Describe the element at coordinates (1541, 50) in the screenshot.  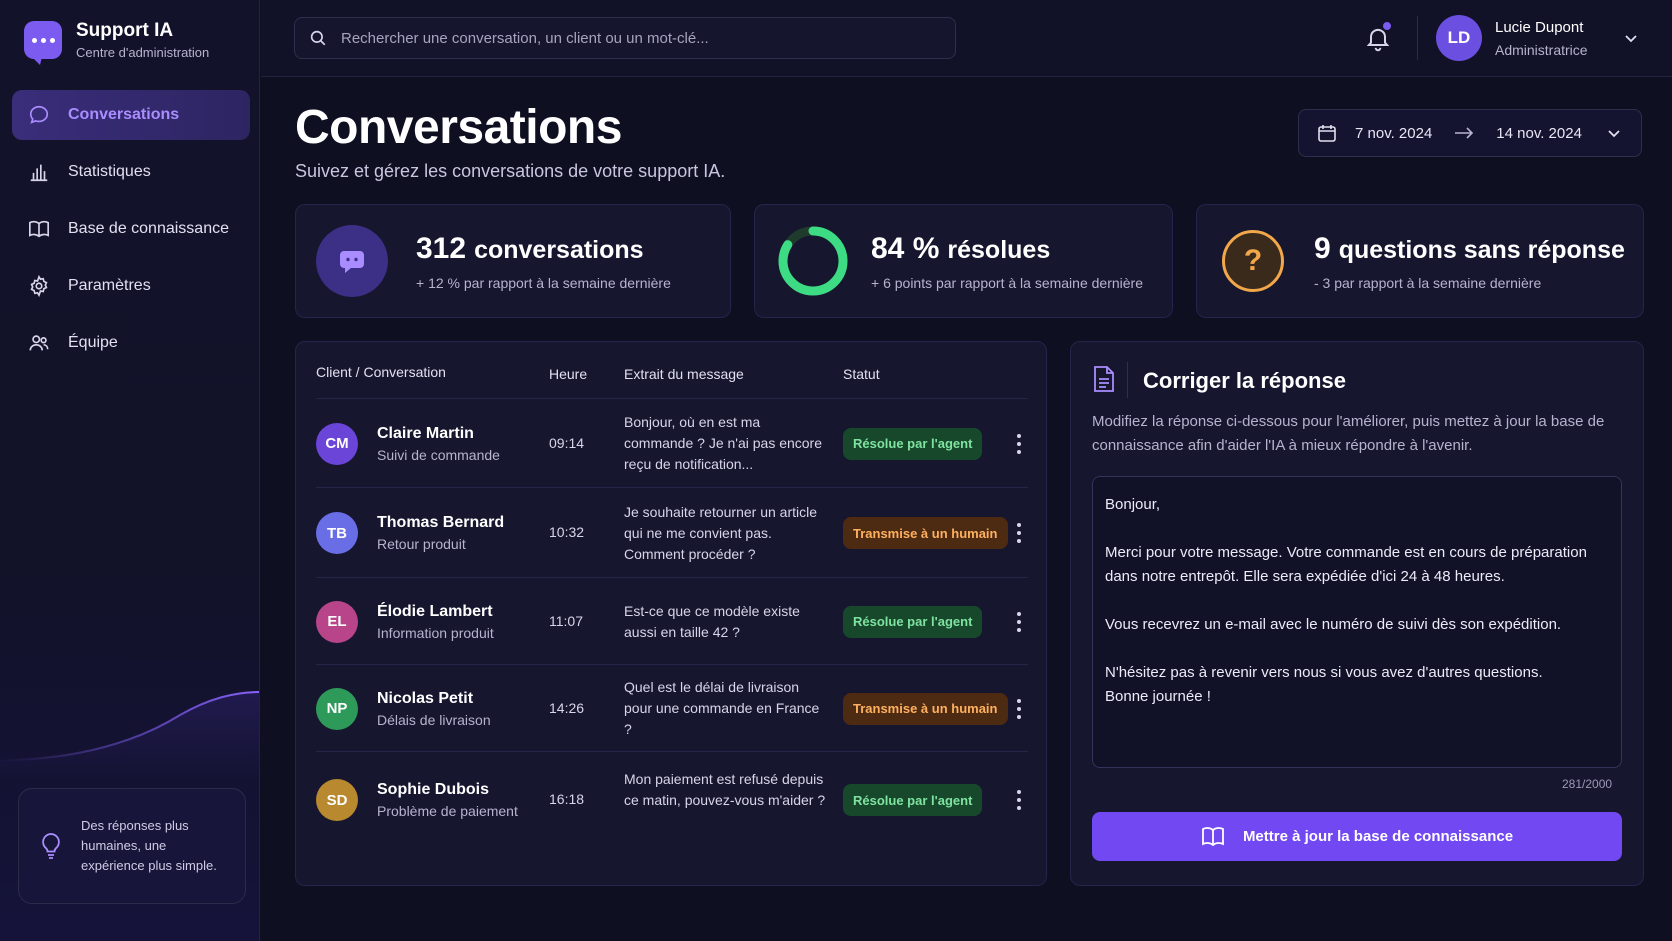
I see `user-role: Administratrice` at that location.